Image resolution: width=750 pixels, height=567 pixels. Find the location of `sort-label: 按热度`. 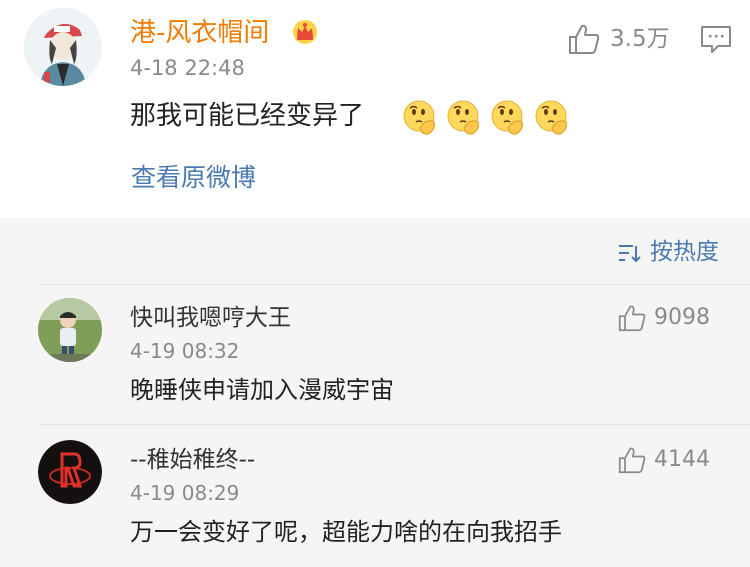

sort-label: 按热度 is located at coordinates (684, 252).